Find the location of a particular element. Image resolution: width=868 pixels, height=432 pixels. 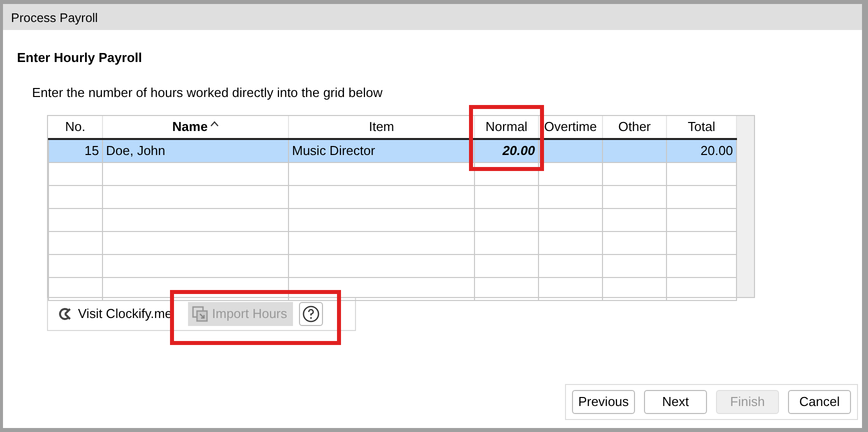

table-cell is located at coordinates (634, 150).